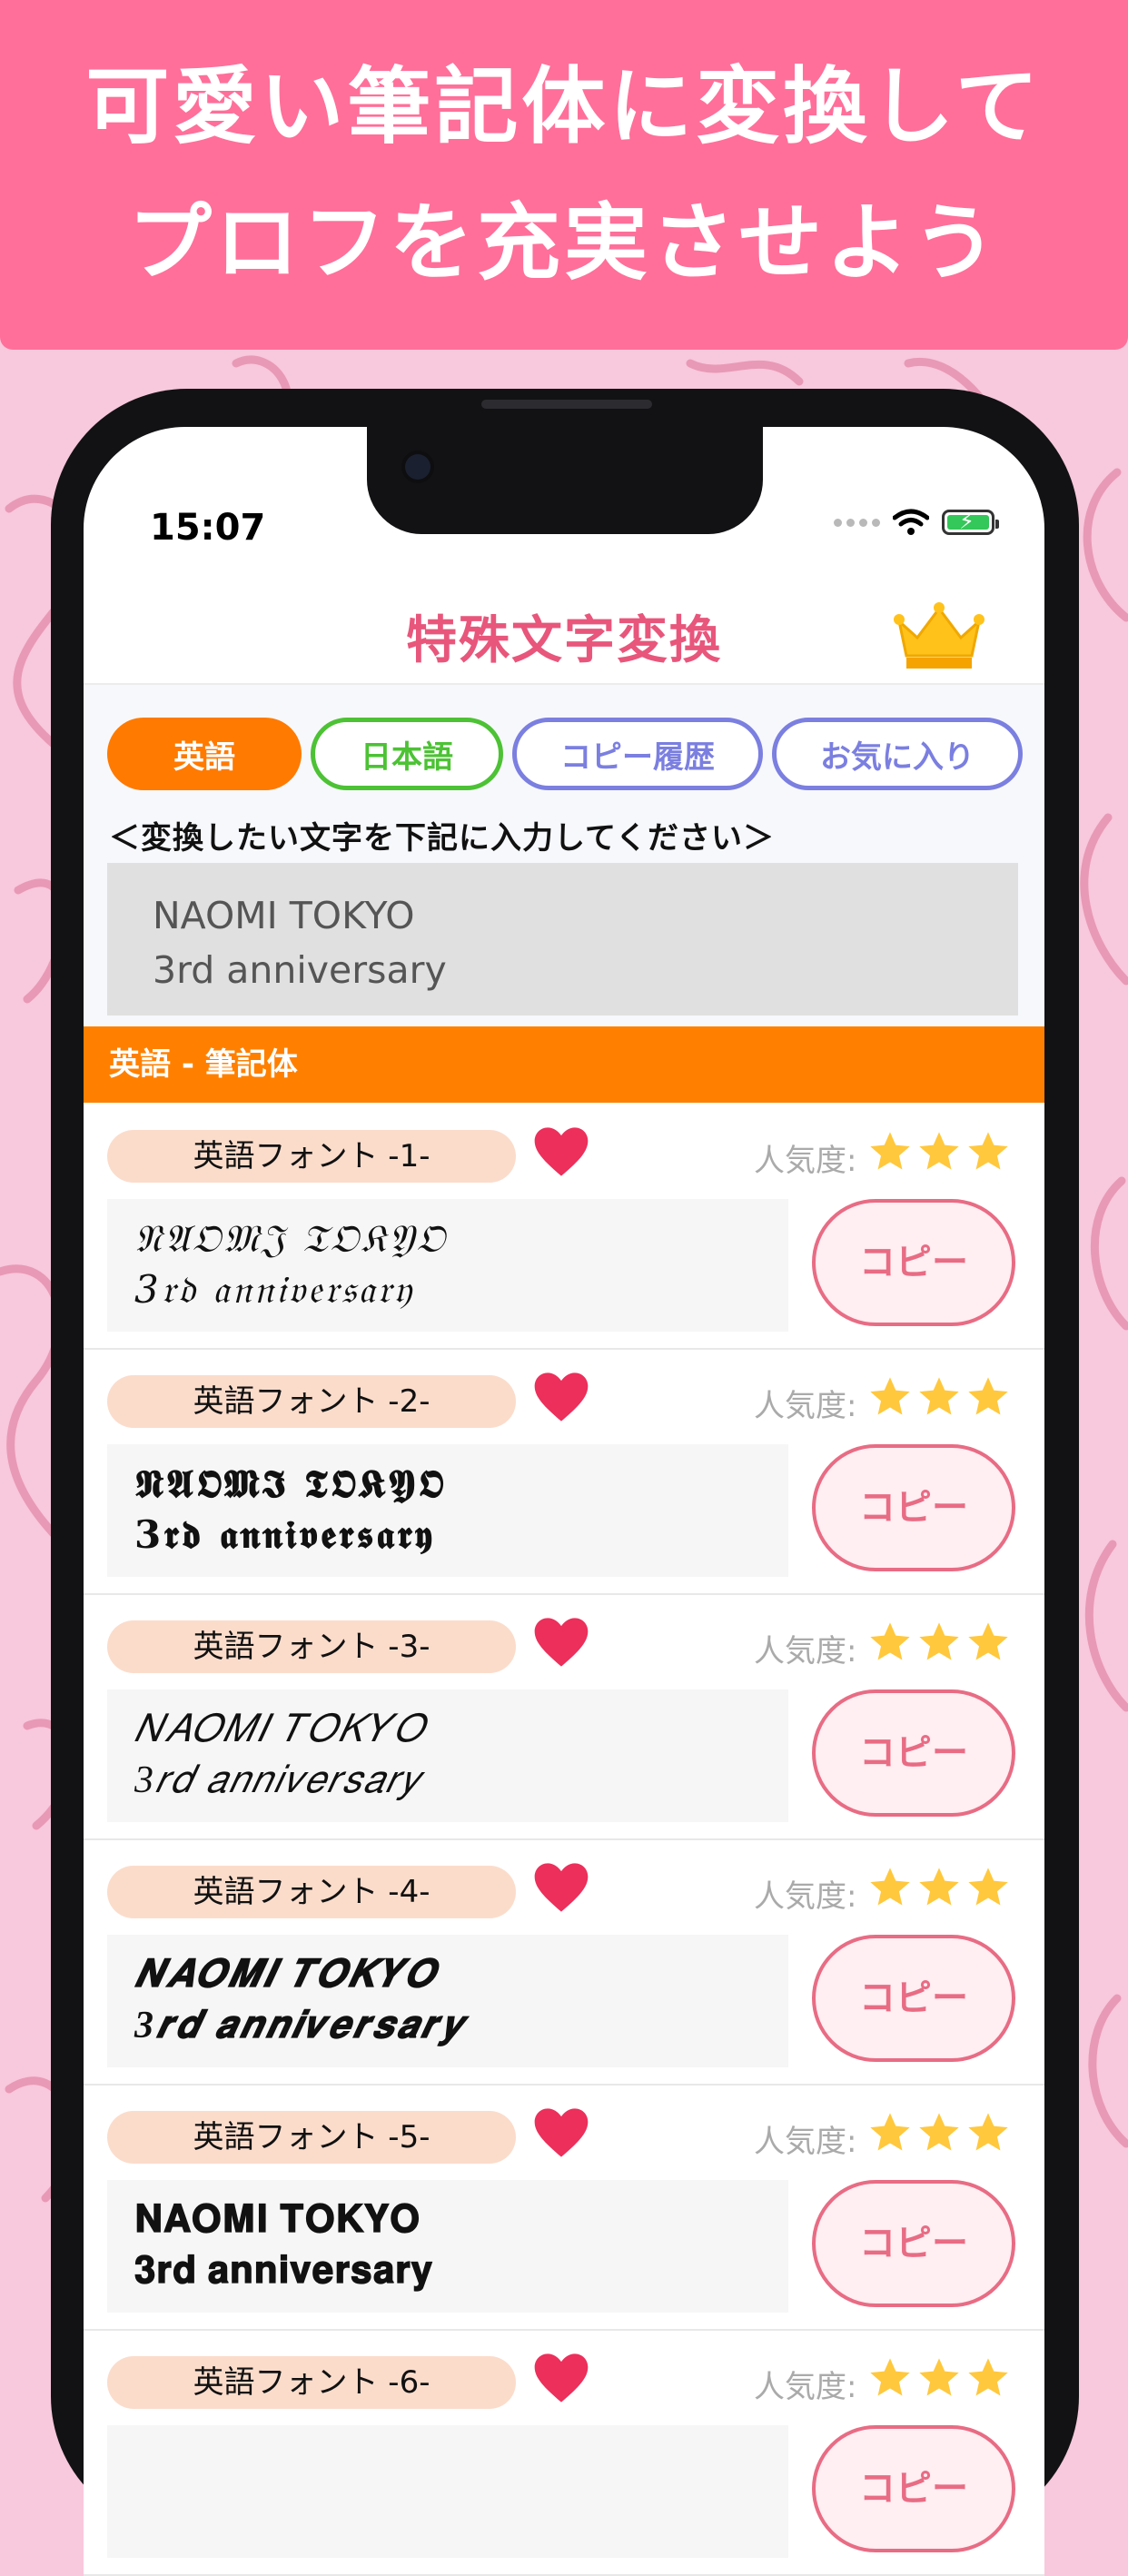 The image size is (1128, 2576). What do you see at coordinates (311, 1156) in the screenshot?
I see `font-name-chip: 英語フォント -1-` at bounding box center [311, 1156].